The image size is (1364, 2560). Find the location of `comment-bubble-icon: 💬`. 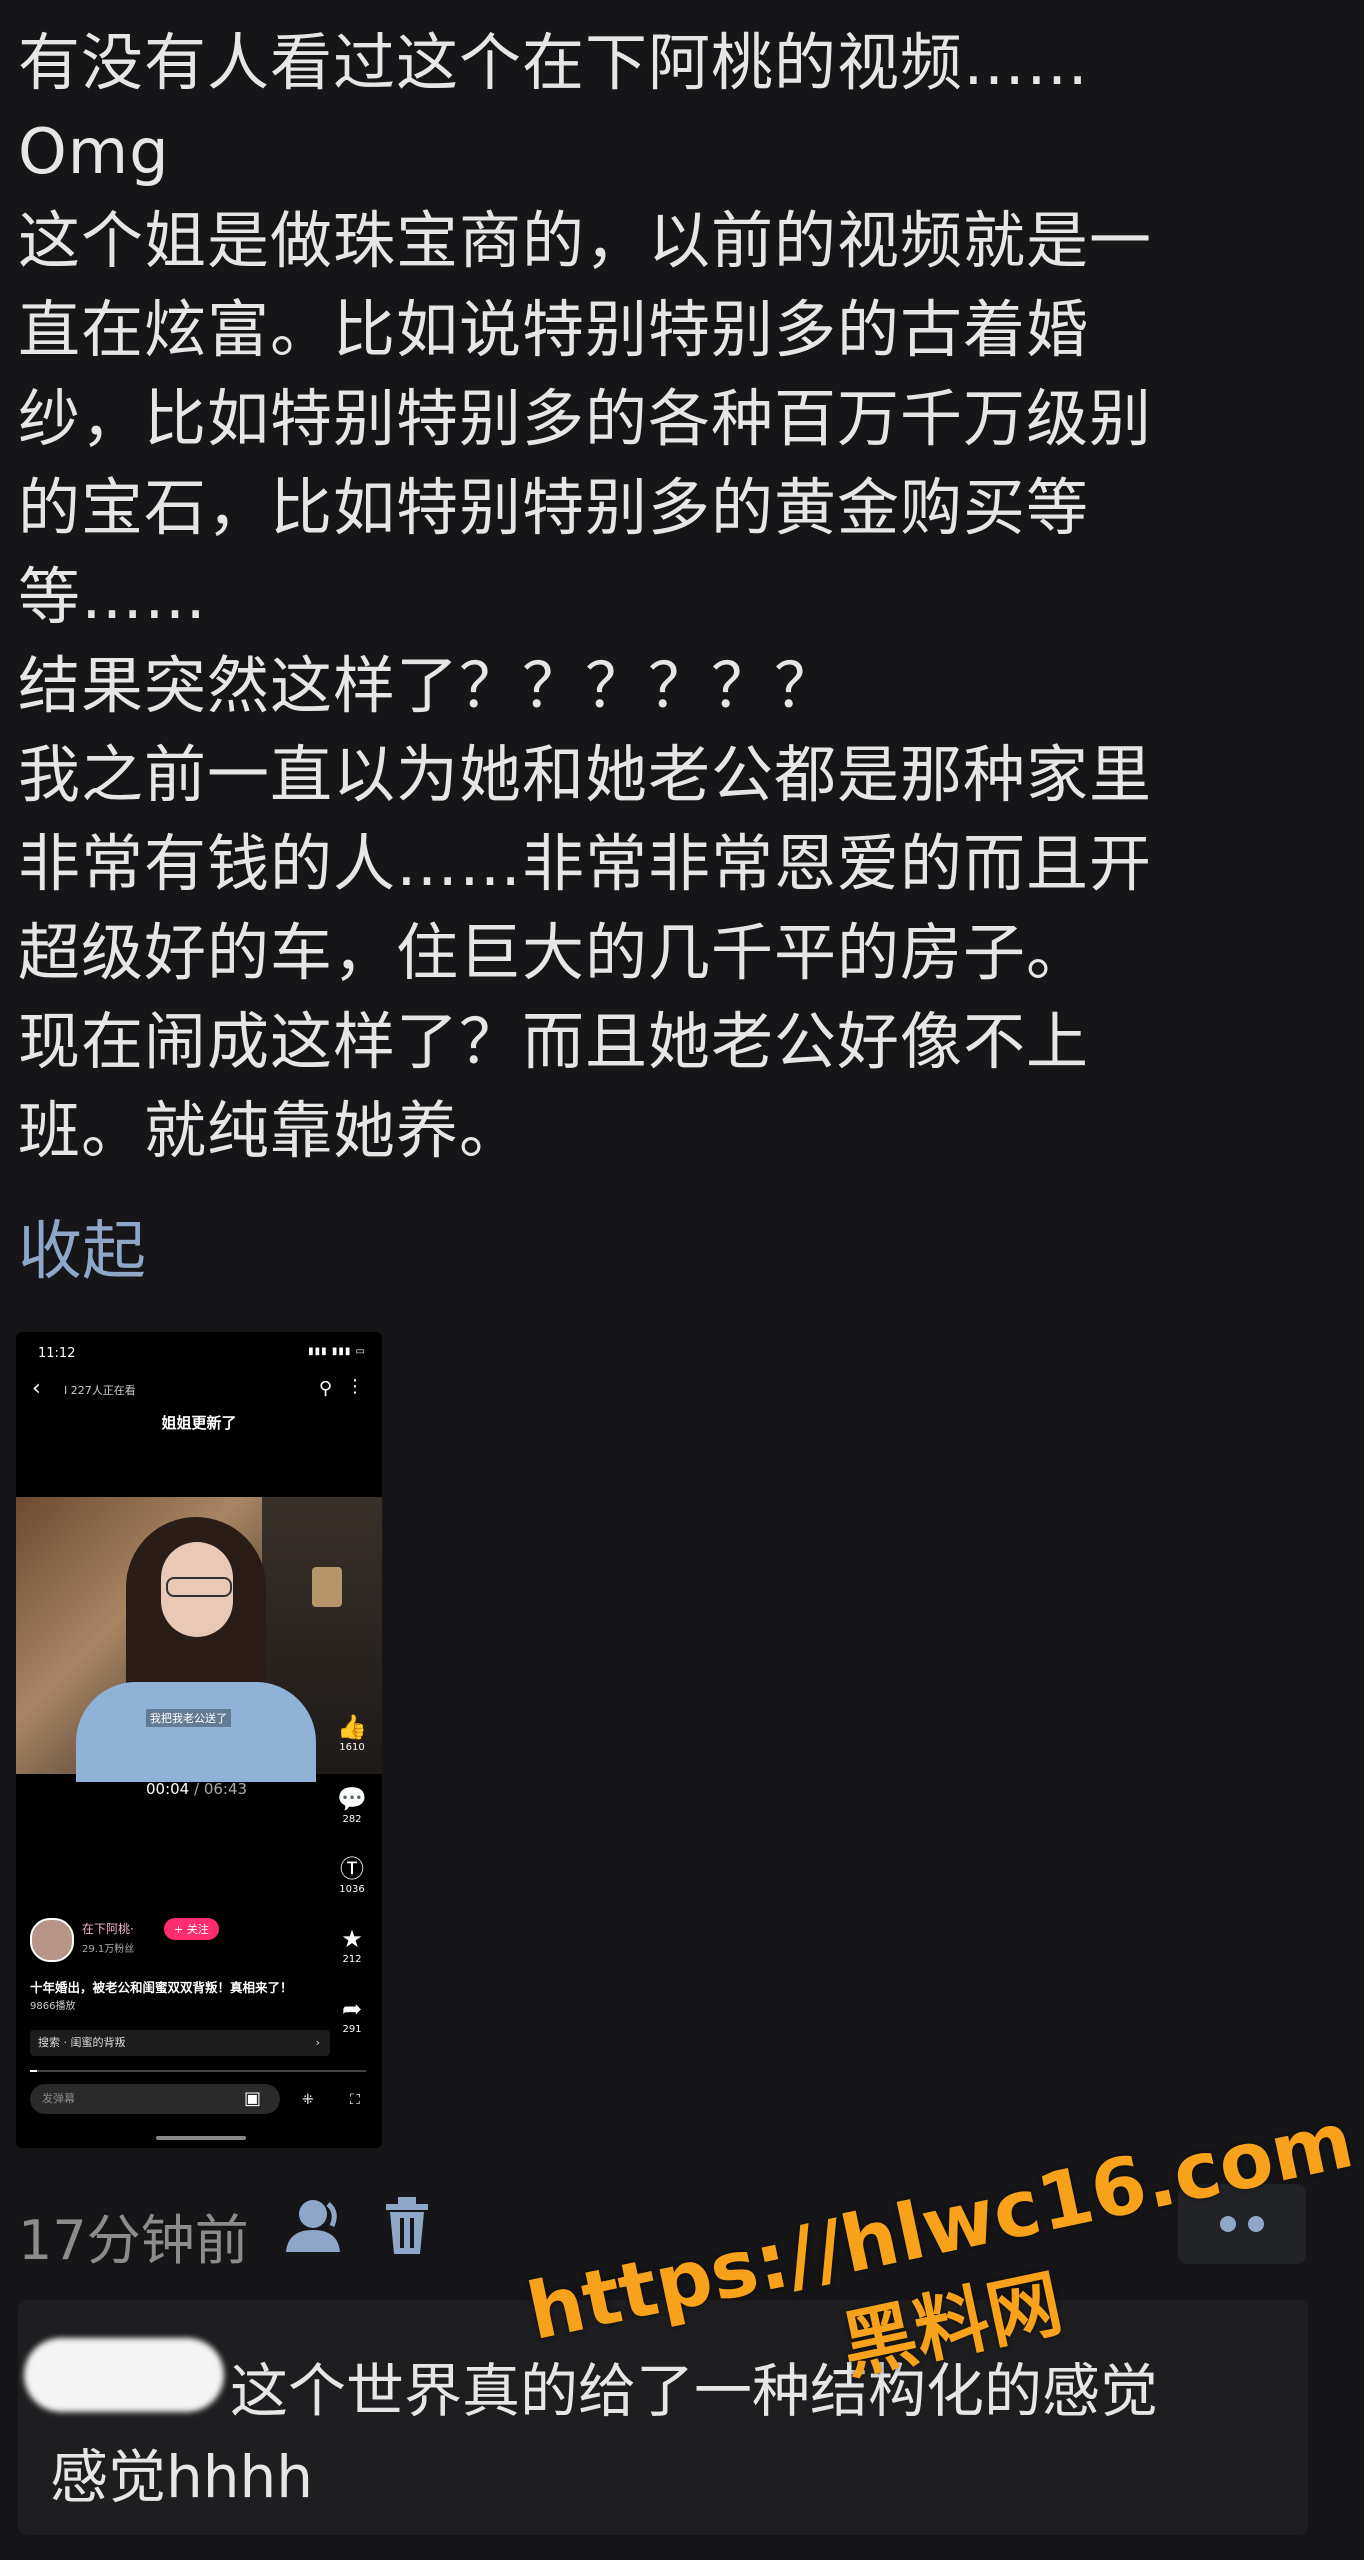

comment-bubble-icon: 💬 is located at coordinates (352, 1799).